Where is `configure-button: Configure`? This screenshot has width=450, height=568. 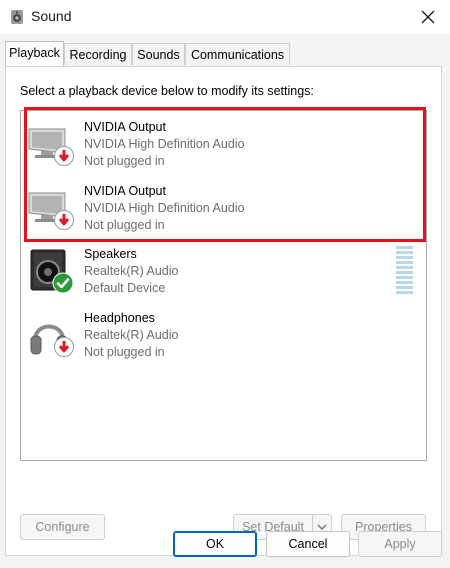
configure-button: Configure is located at coordinates (62, 527).